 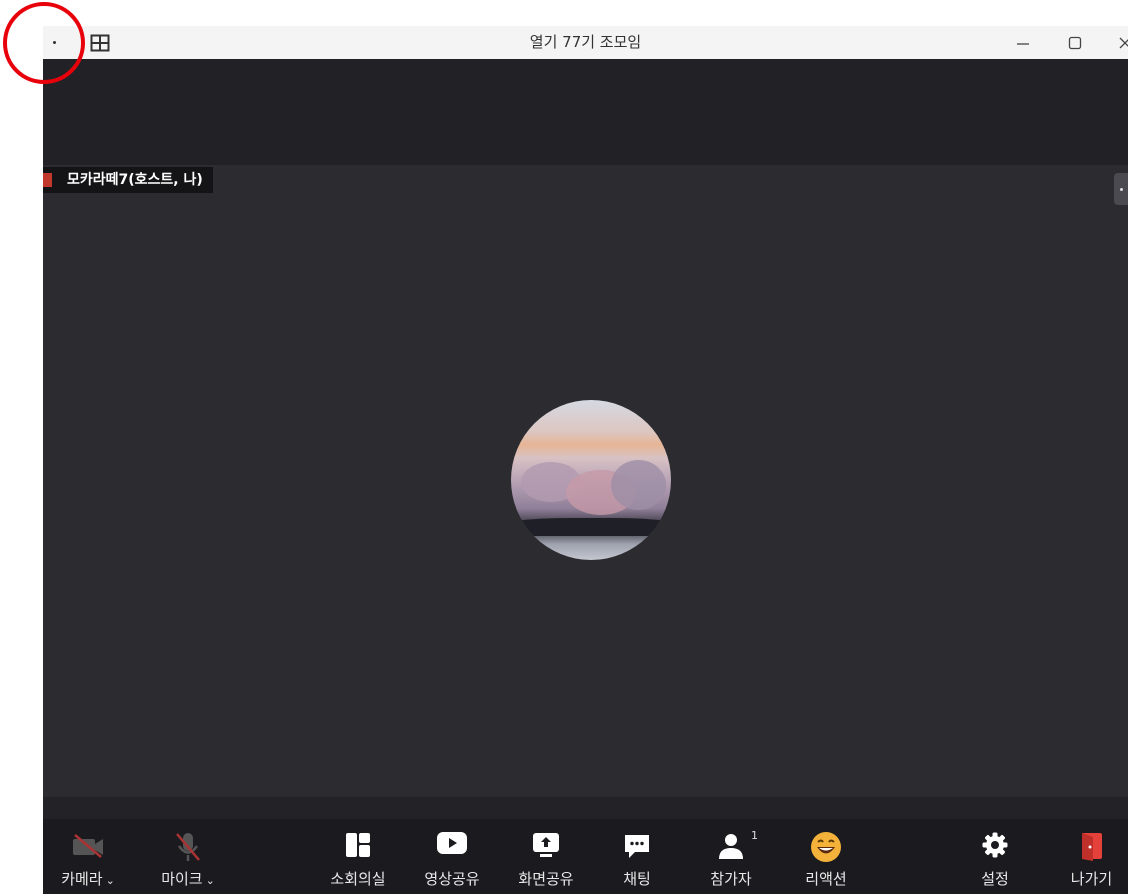 I want to click on host-badge-icon, so click(x=47, y=180).